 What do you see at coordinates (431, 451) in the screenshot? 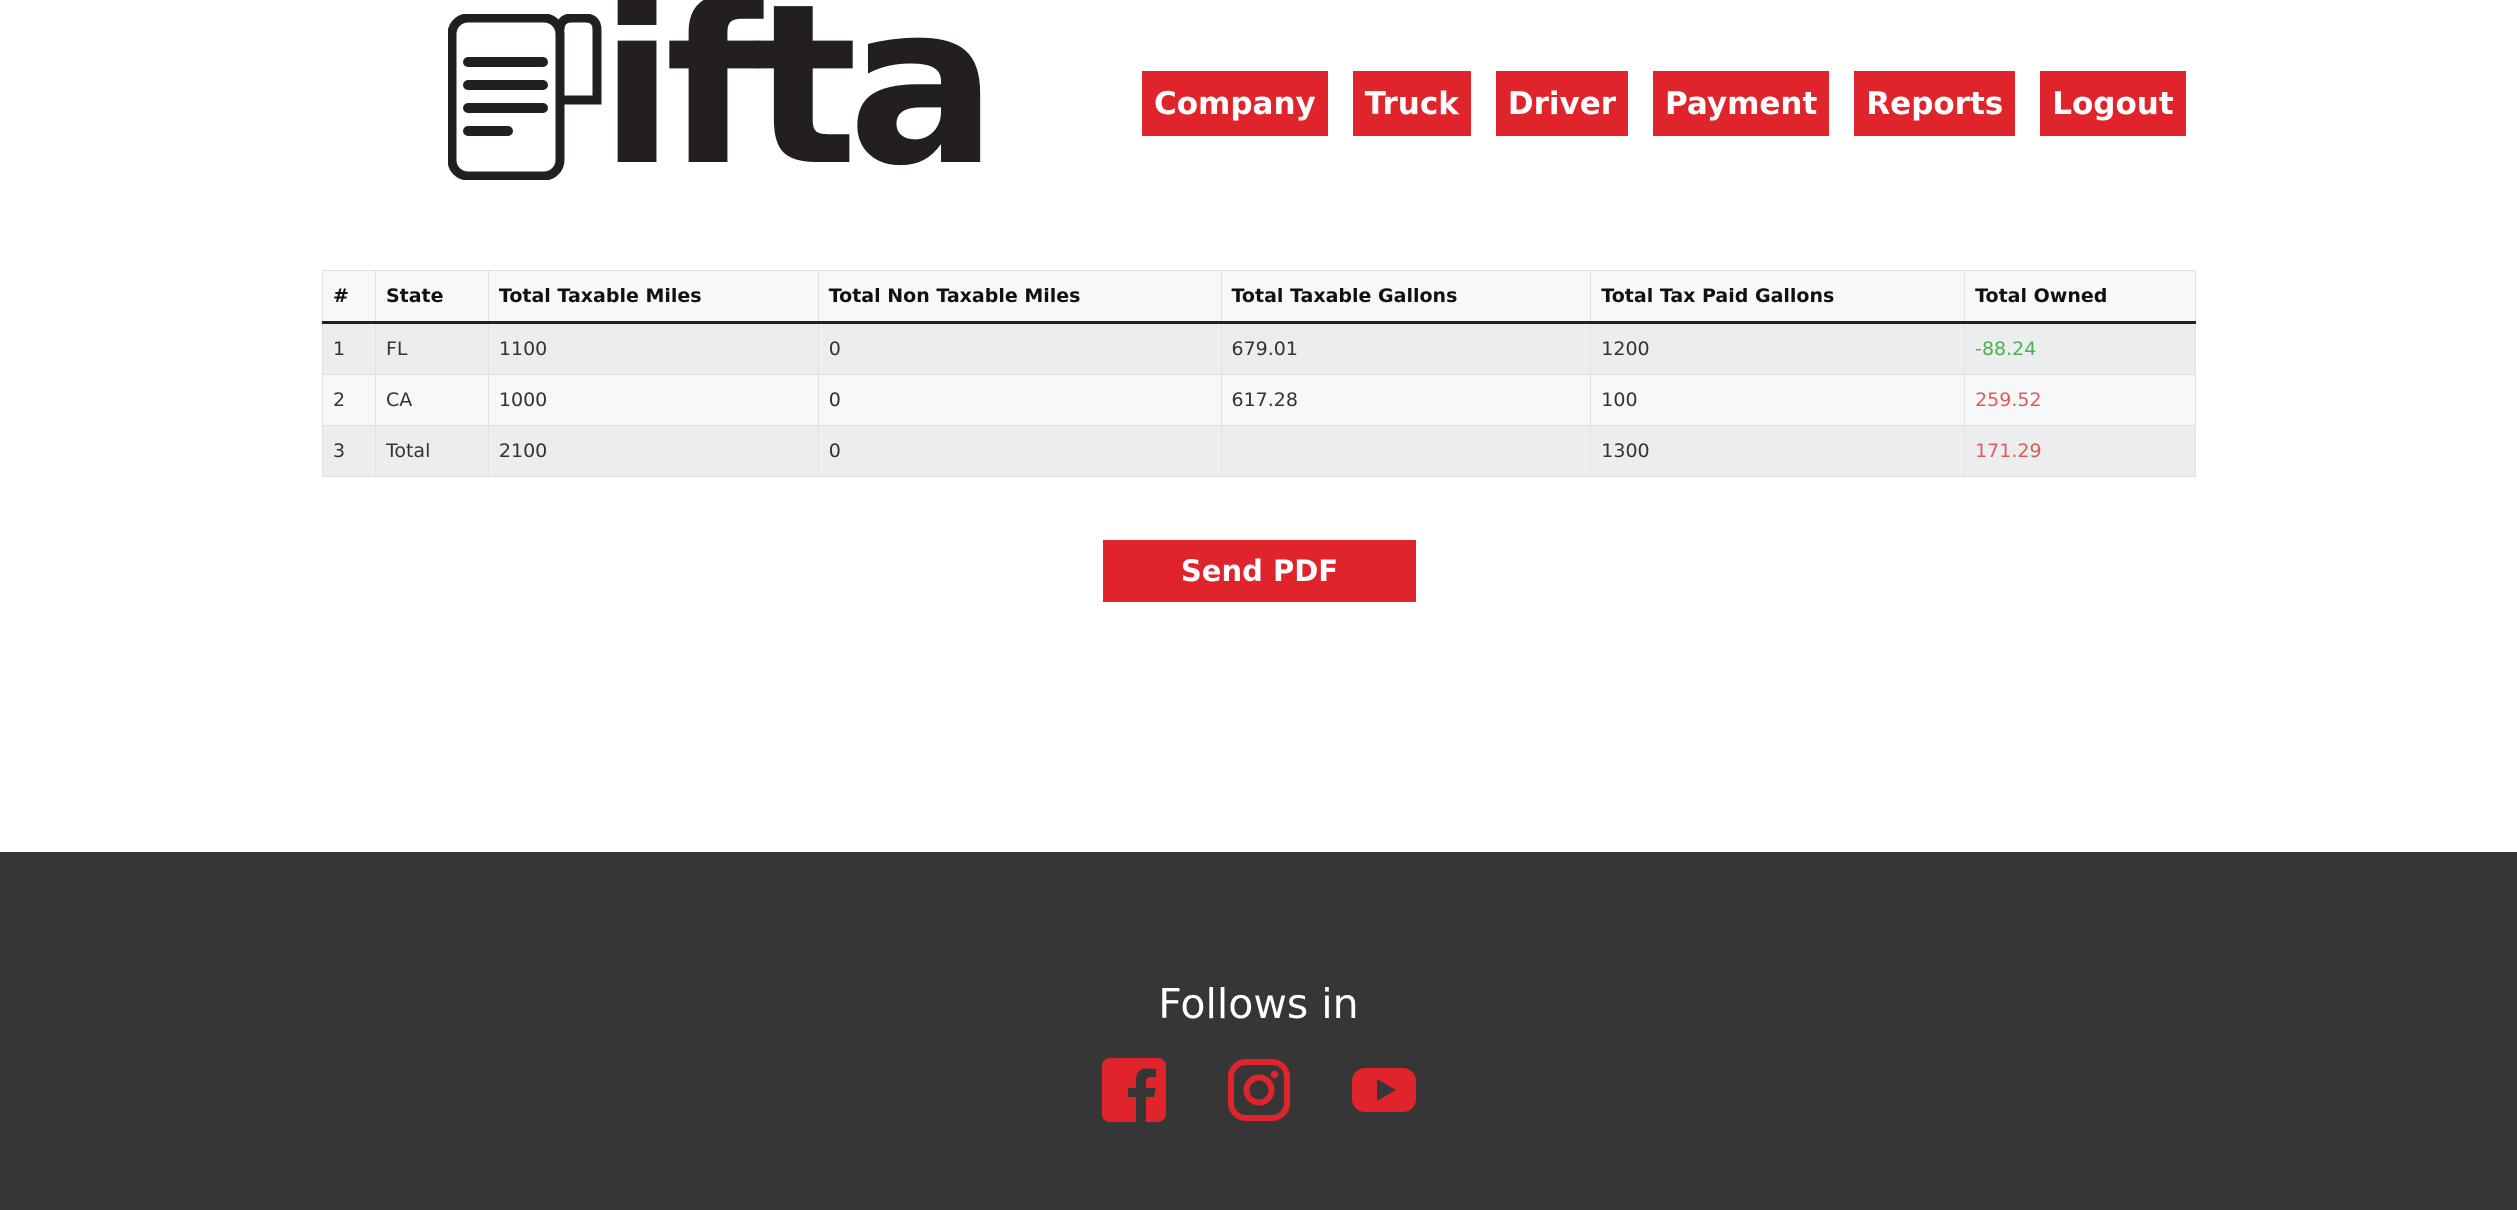
I see `cell-state: Total` at bounding box center [431, 451].